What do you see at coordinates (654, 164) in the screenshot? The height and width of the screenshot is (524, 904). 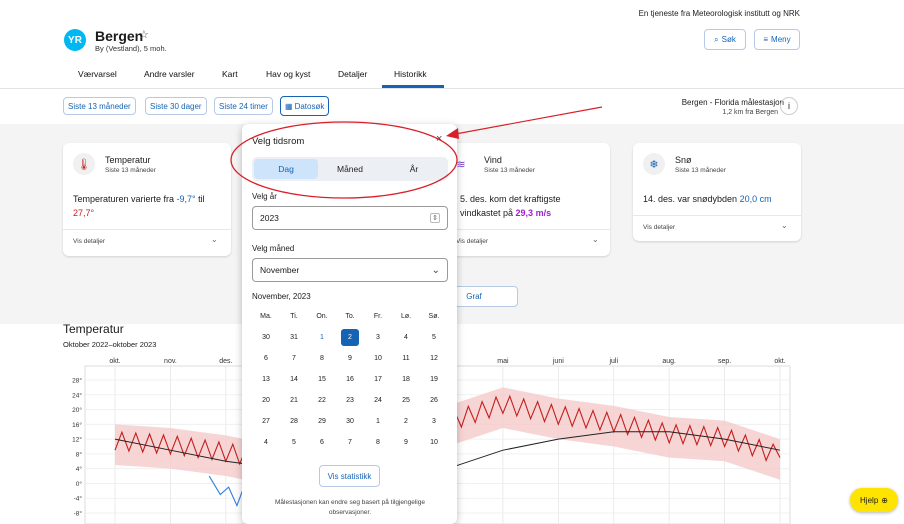 I see `snowflake-icon: ❄` at bounding box center [654, 164].